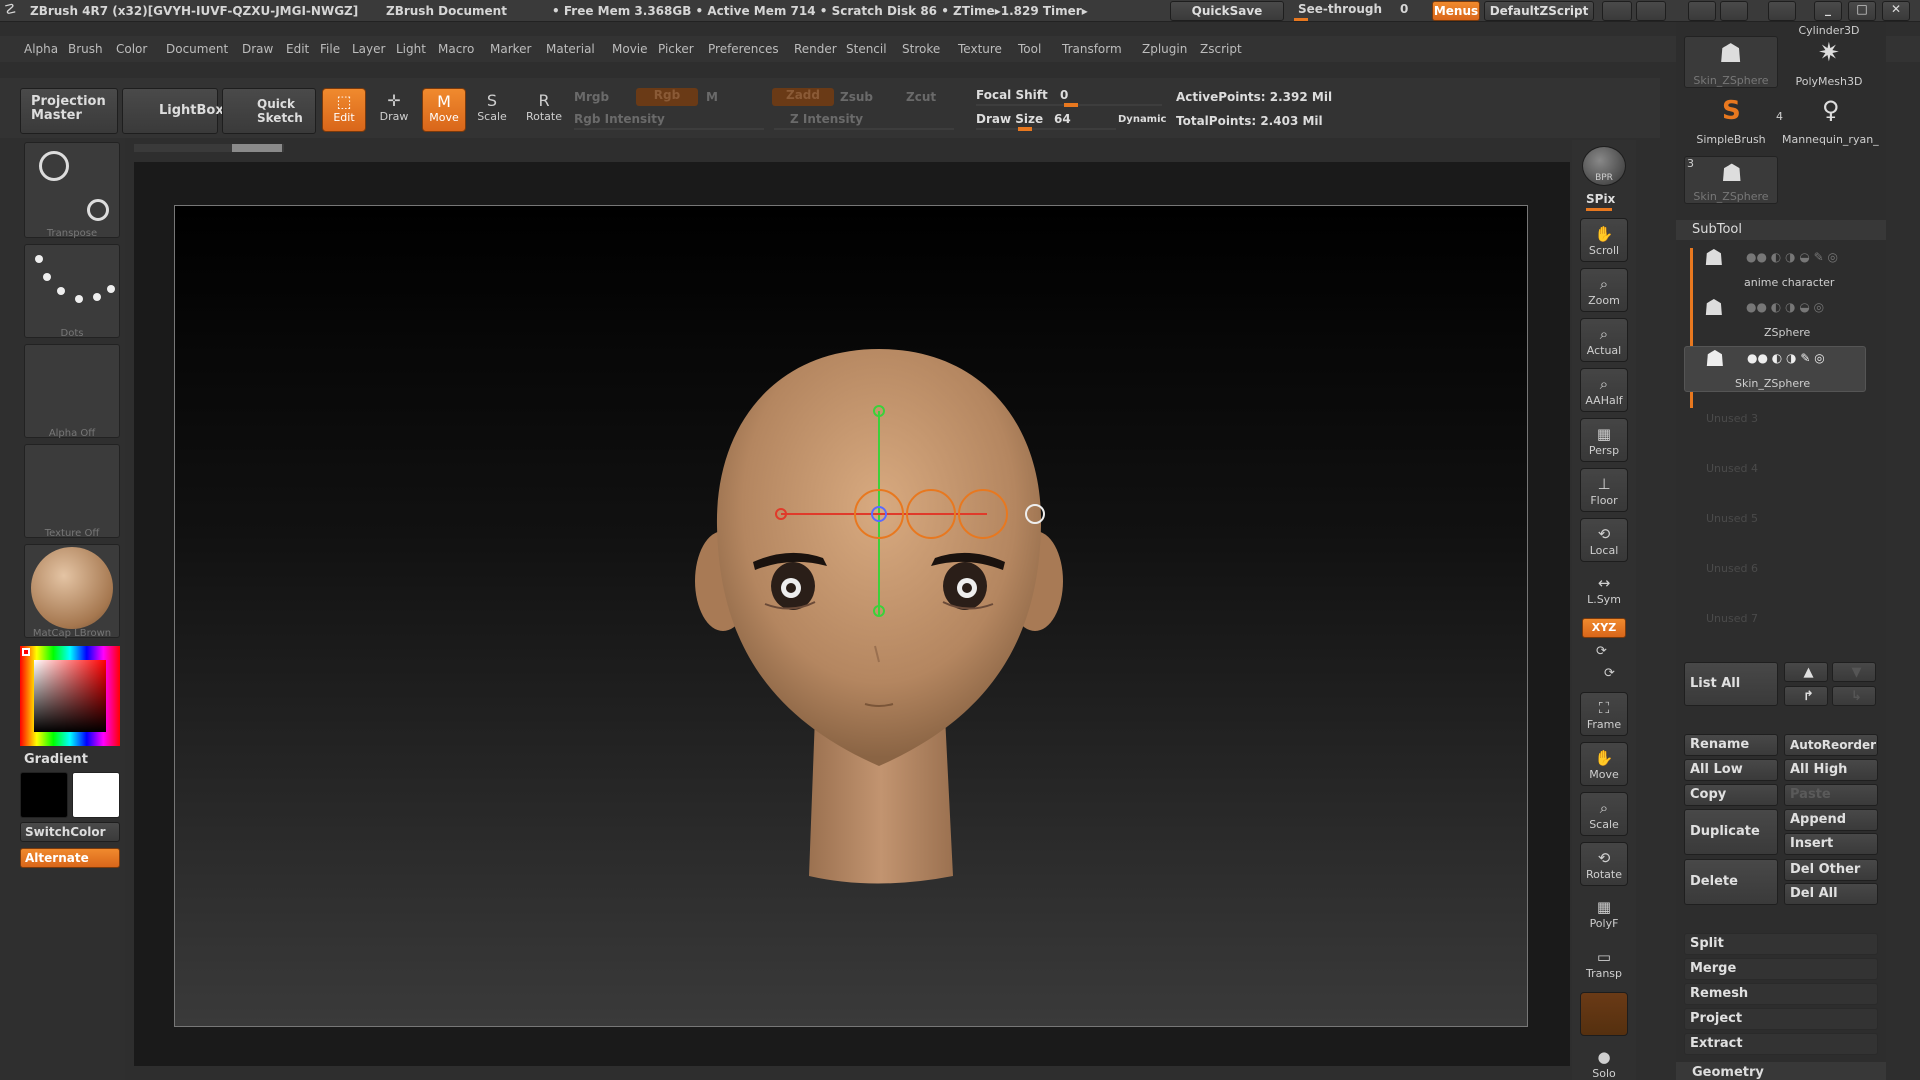 This screenshot has height=1080, width=1920. What do you see at coordinates (1806, 696) in the screenshot?
I see `move-up-icon: ↱` at bounding box center [1806, 696].